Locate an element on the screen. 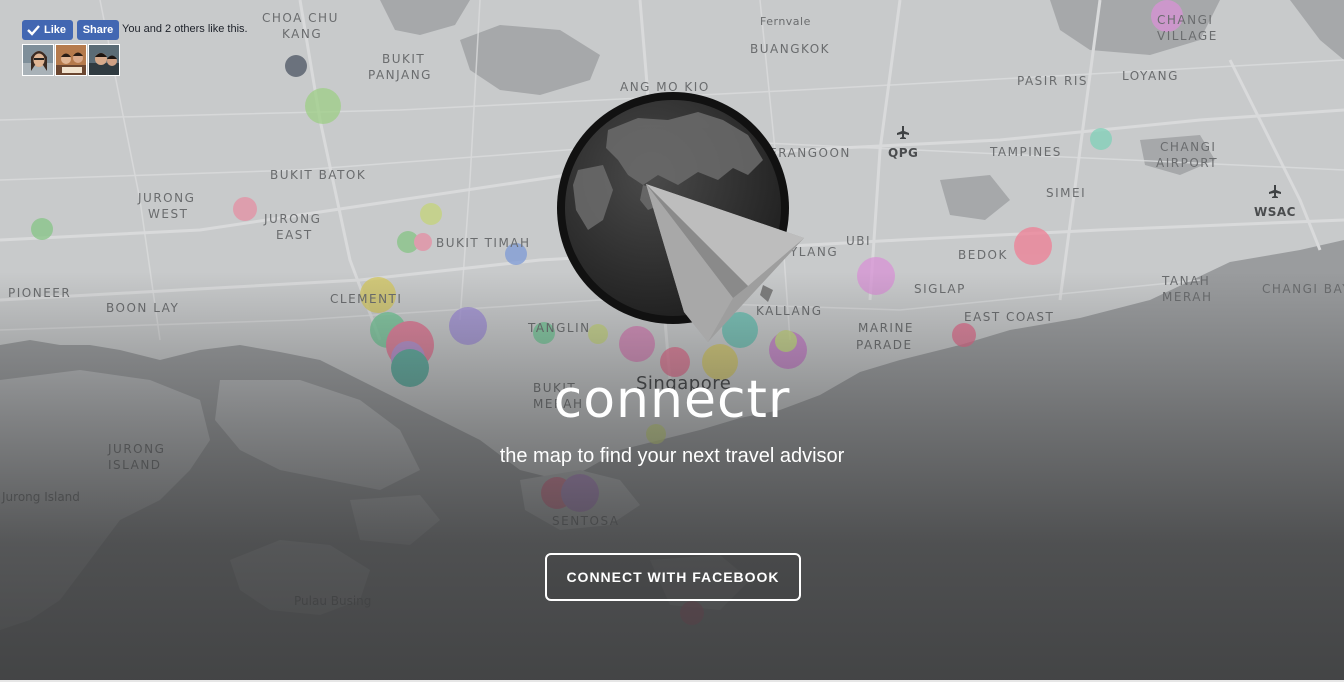 The image size is (1344, 682). svg-text: CLEMENTI is located at coordinates (366, 299).